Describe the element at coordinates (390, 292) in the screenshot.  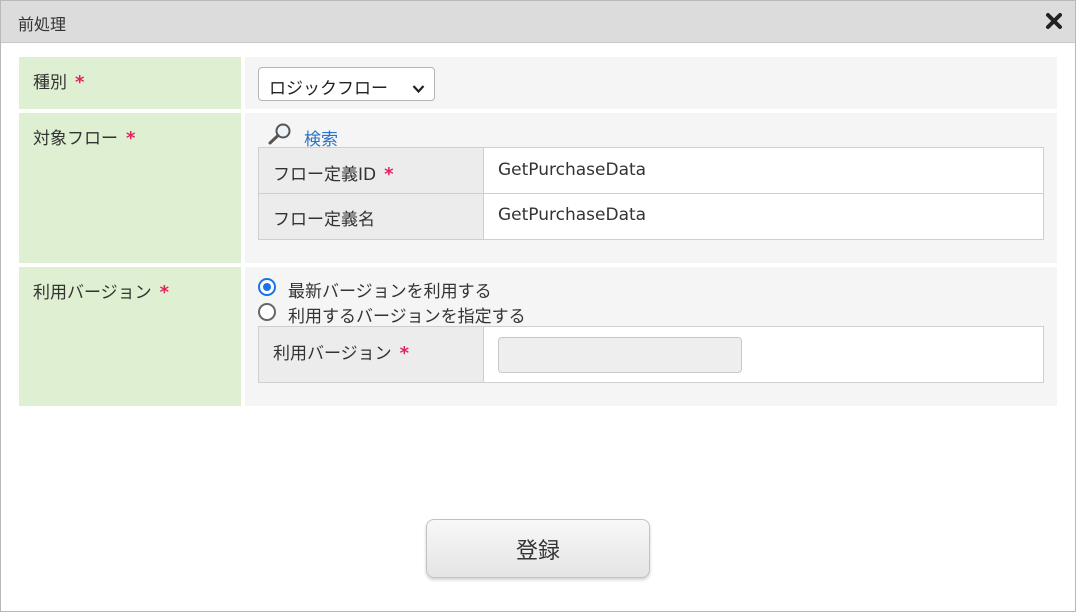
I see `radio-latest-label: 最新バージョンを利用する` at that location.